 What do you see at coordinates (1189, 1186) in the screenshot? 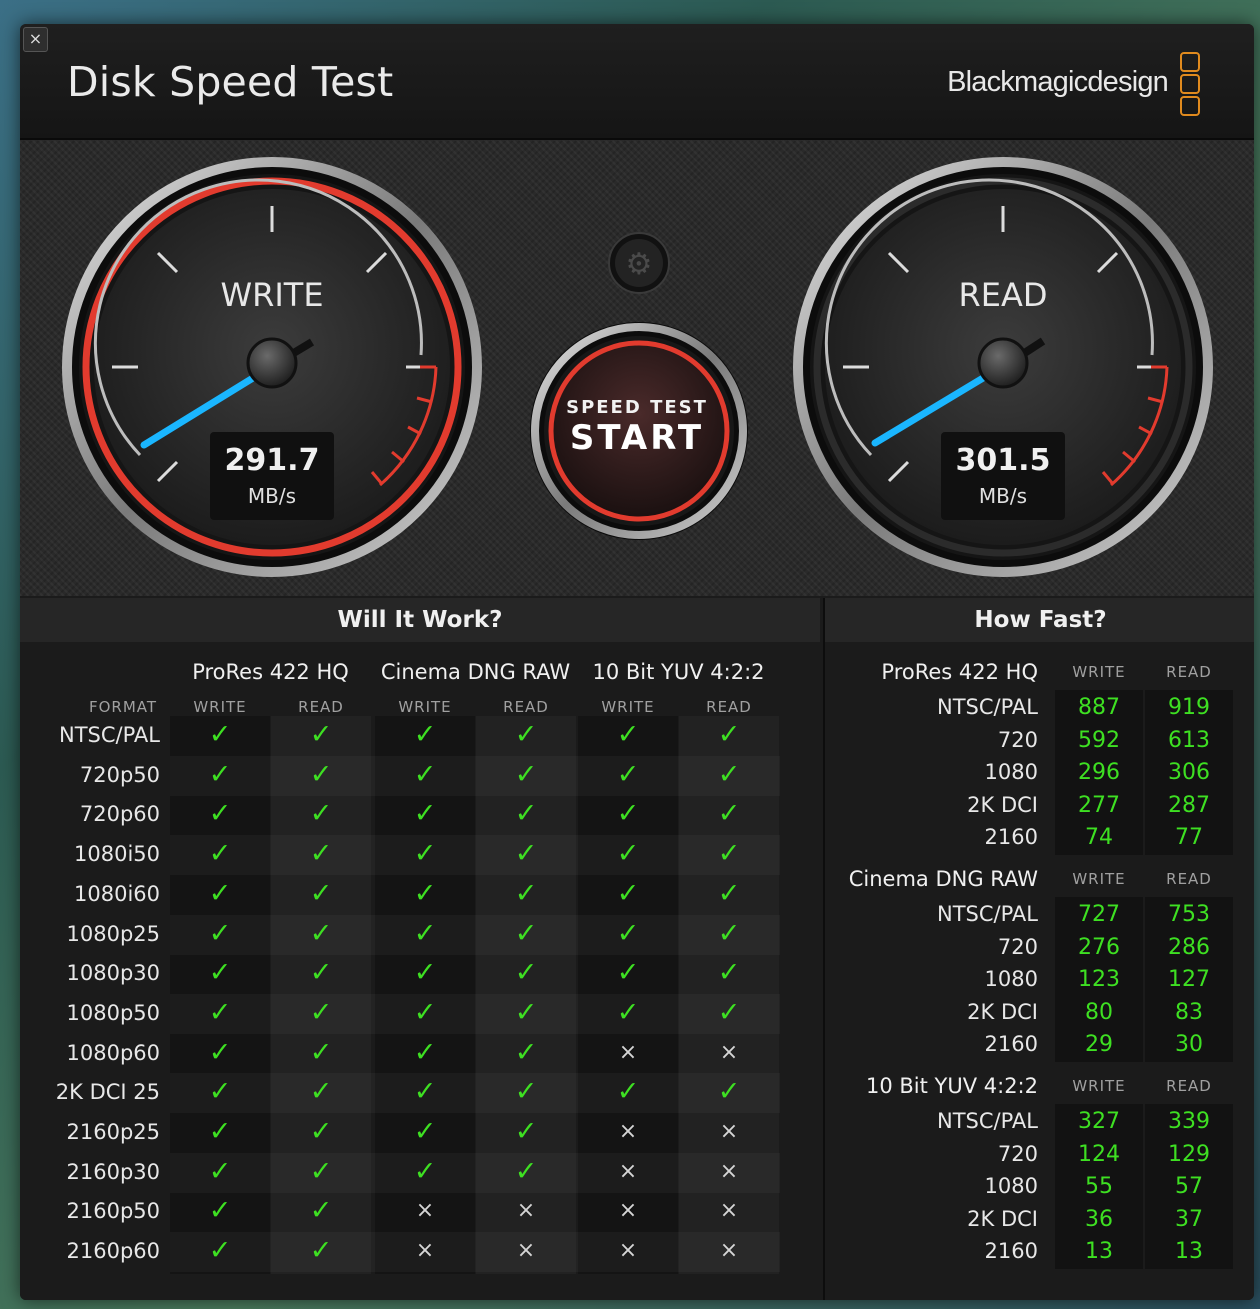
I see `read-fps-value: 57` at bounding box center [1189, 1186].